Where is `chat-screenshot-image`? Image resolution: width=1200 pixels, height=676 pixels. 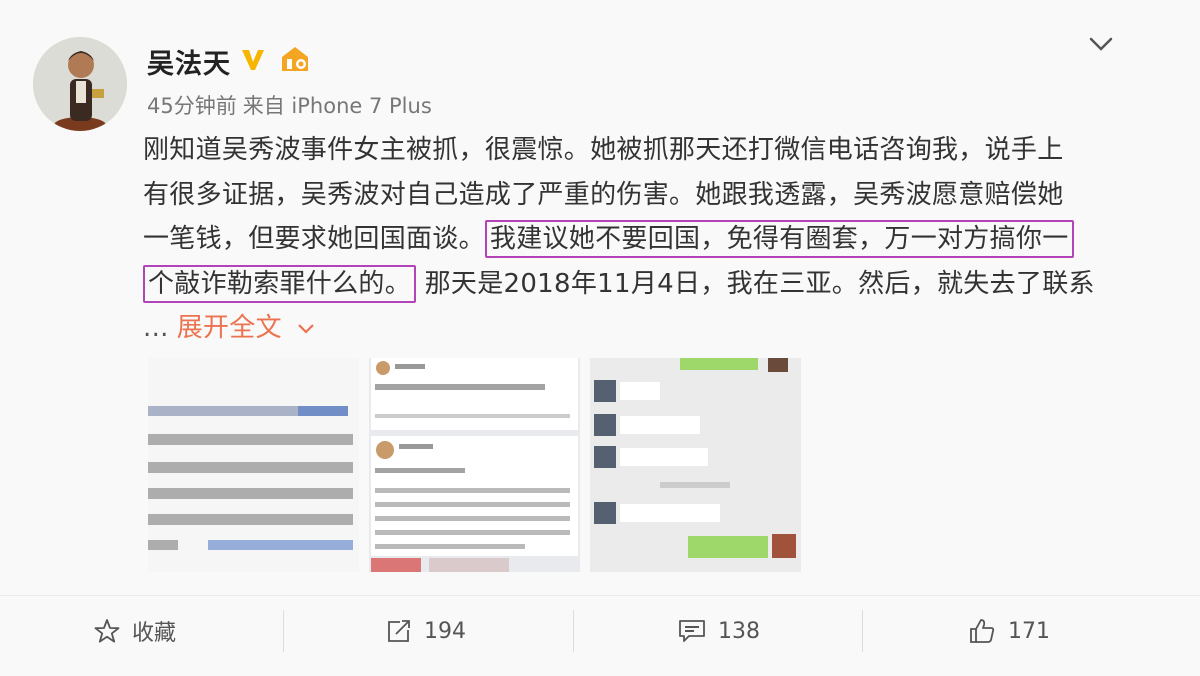 chat-screenshot-image is located at coordinates (695, 465).